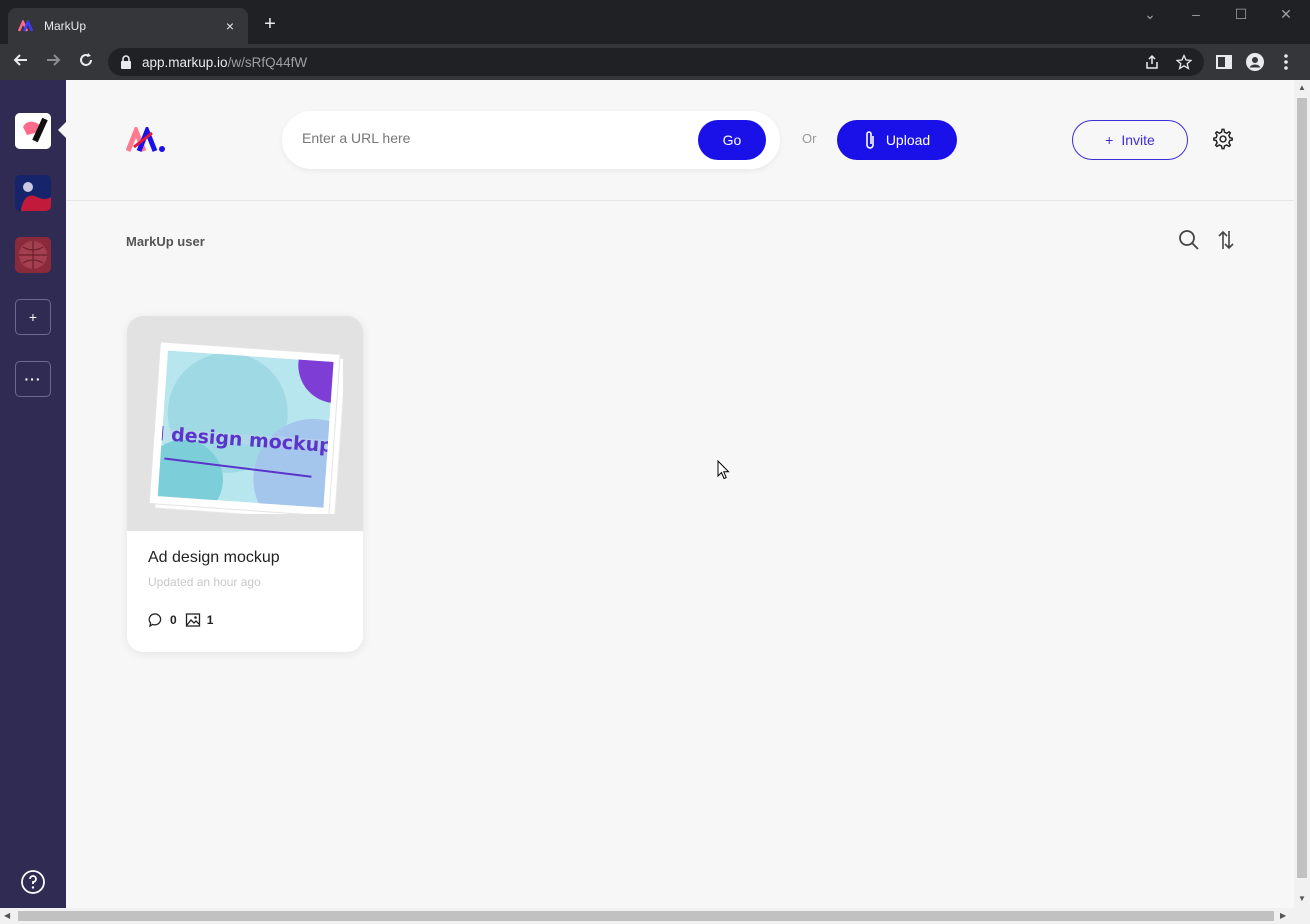 The height and width of the screenshot is (924, 1310). Describe the element at coordinates (1138, 140) in the screenshot. I see `invite-label: Invite` at that location.